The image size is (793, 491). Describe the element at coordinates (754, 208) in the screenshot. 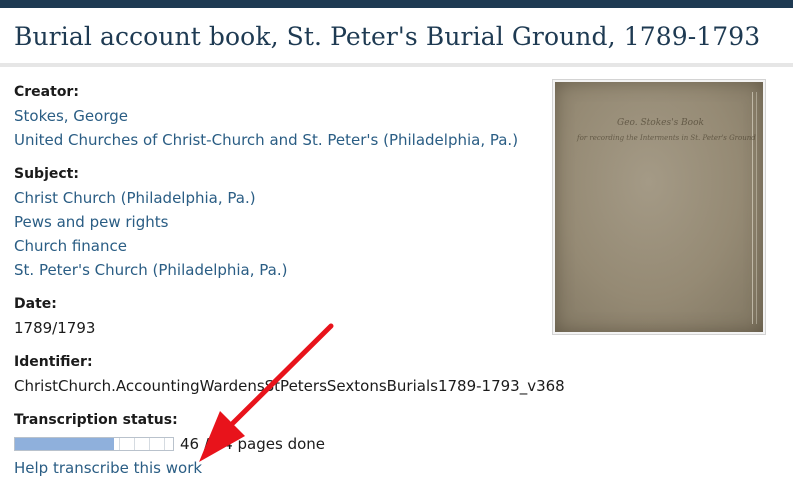

I see `page-edges` at that location.